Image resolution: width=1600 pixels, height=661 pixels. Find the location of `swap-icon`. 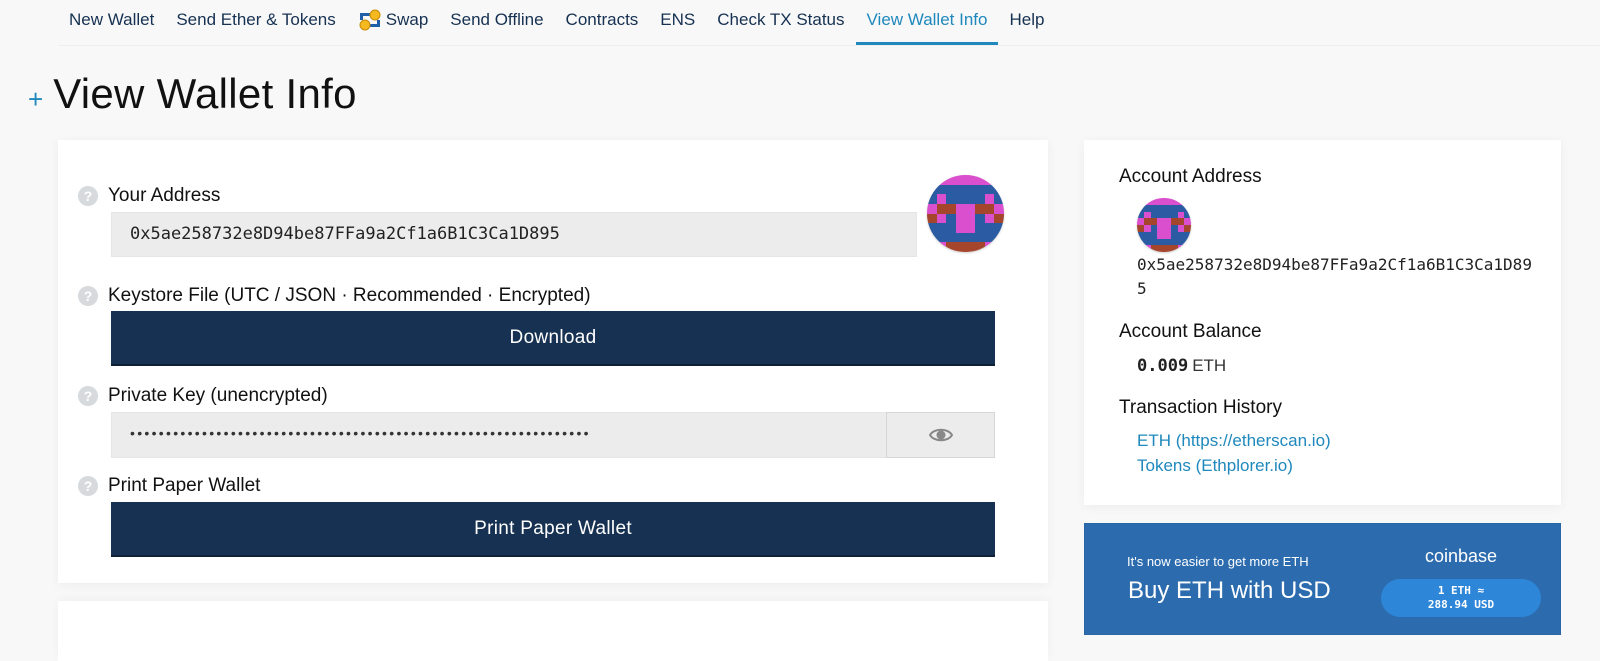

swap-icon is located at coordinates (370, 19).